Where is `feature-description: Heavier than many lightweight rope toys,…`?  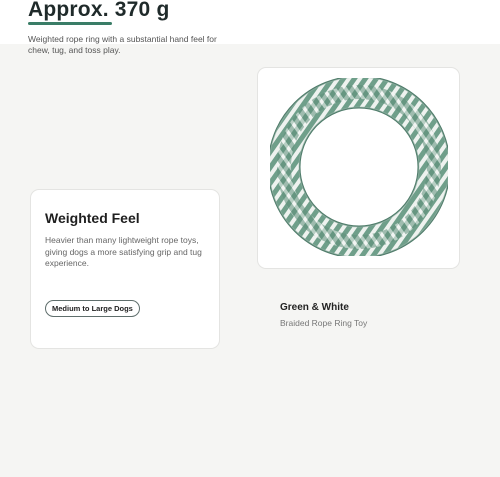
feature-description: Heavier than many lightweight rope toys,… is located at coordinates (123, 251).